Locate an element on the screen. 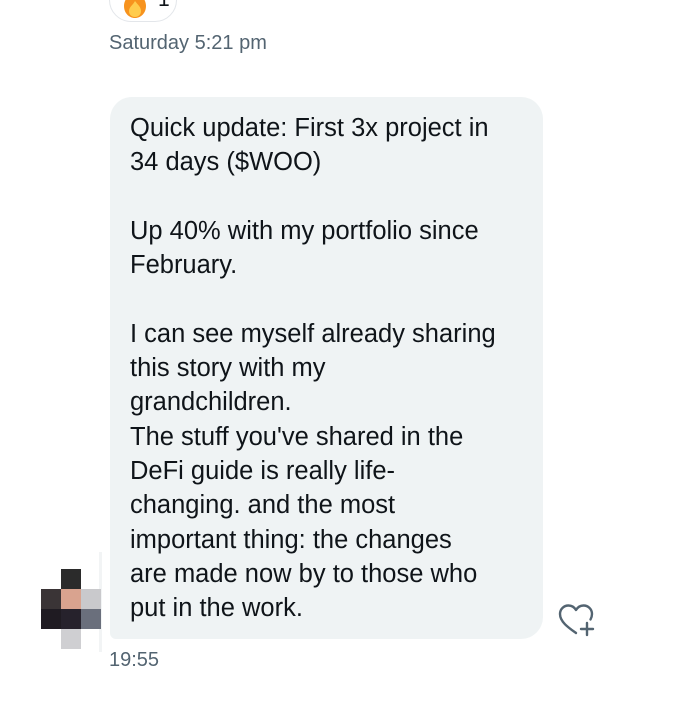 This screenshot has height=705, width=693. fire-emoji-icon is located at coordinates (135, 9).